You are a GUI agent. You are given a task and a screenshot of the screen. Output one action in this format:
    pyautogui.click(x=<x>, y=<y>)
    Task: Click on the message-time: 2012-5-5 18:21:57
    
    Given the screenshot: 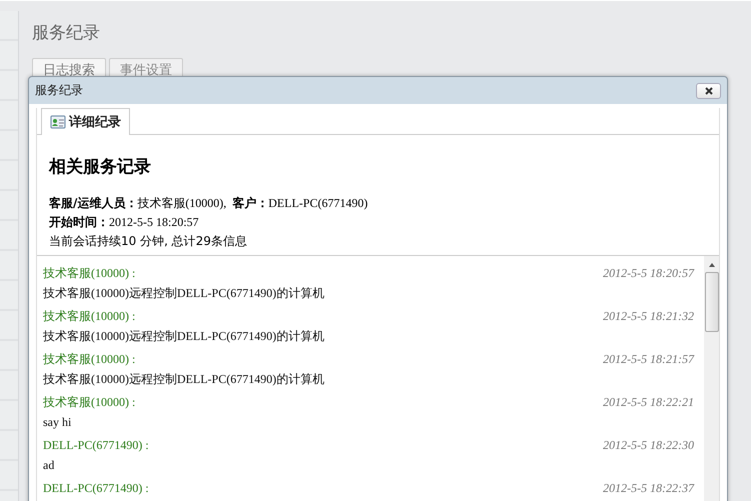 What is the action you would take?
    pyautogui.click(x=648, y=359)
    